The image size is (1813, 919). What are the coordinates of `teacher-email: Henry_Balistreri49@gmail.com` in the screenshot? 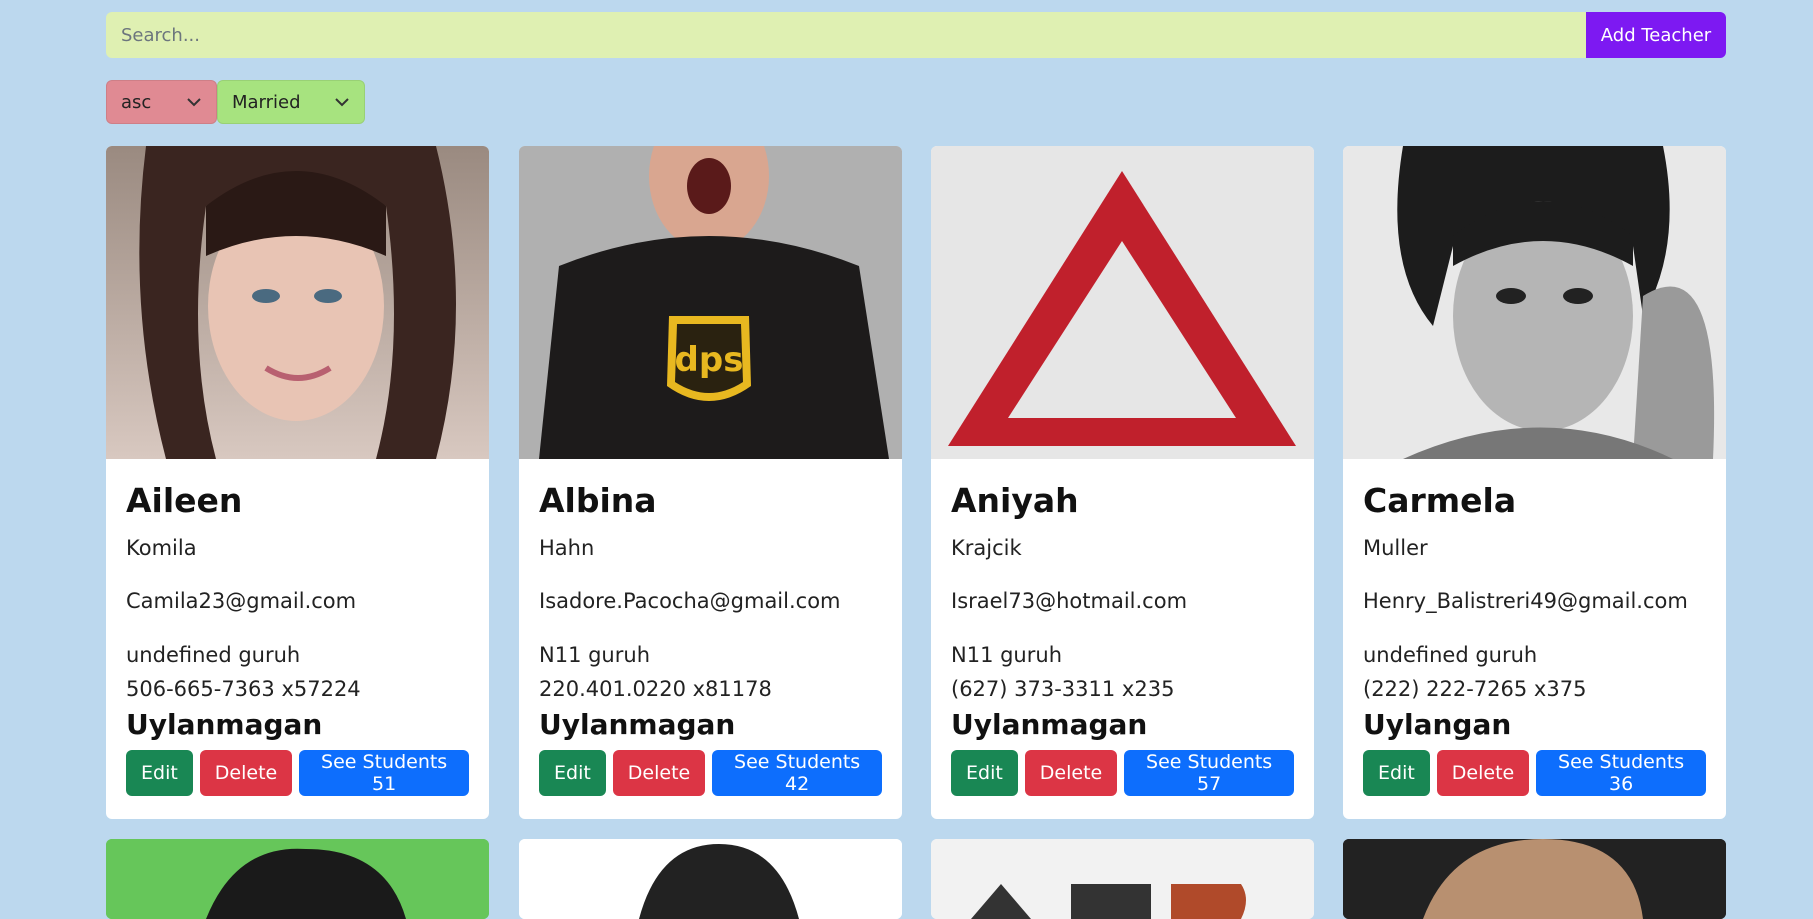 It's located at (1525, 601).